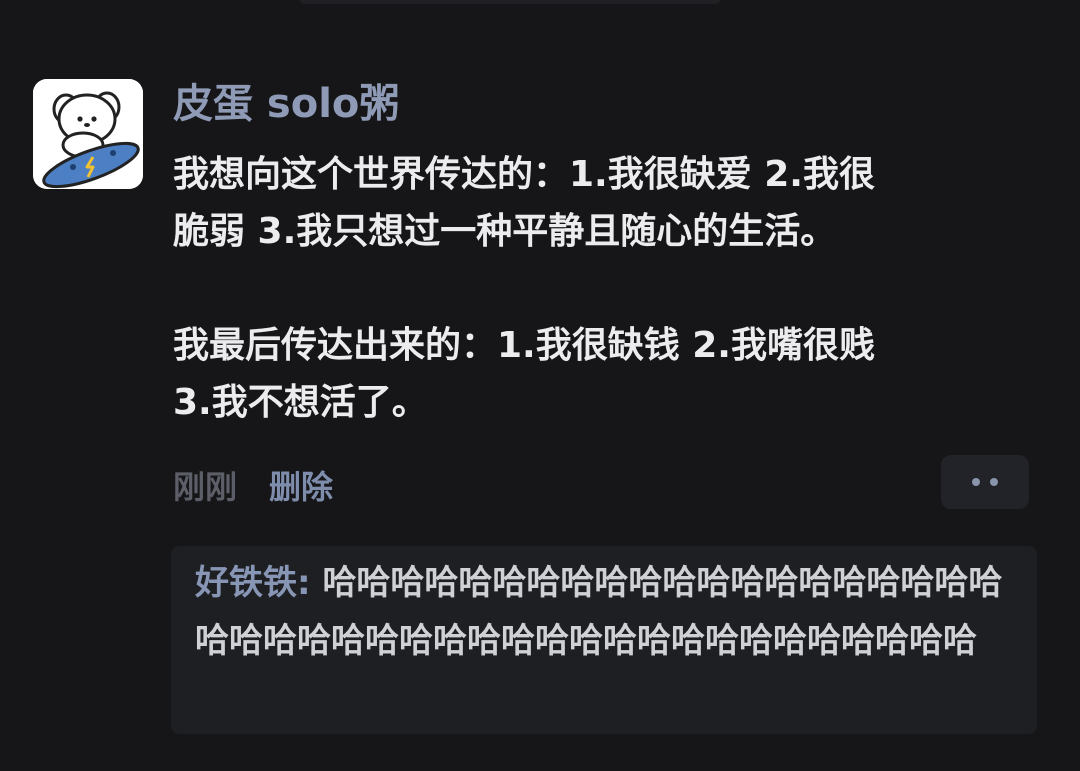 This screenshot has width=1080, height=771. I want to click on post-meta: 刚刚 删除, so click(253, 485).